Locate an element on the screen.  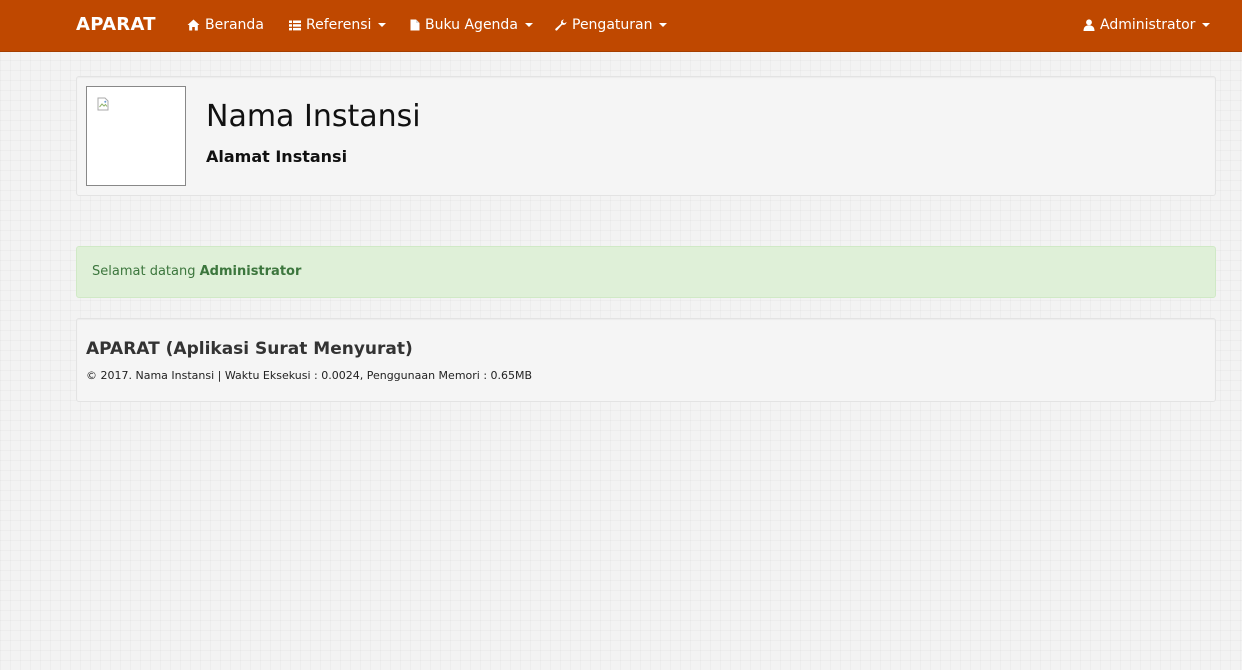
institution-name: Nama Instansi is located at coordinates (313, 116).